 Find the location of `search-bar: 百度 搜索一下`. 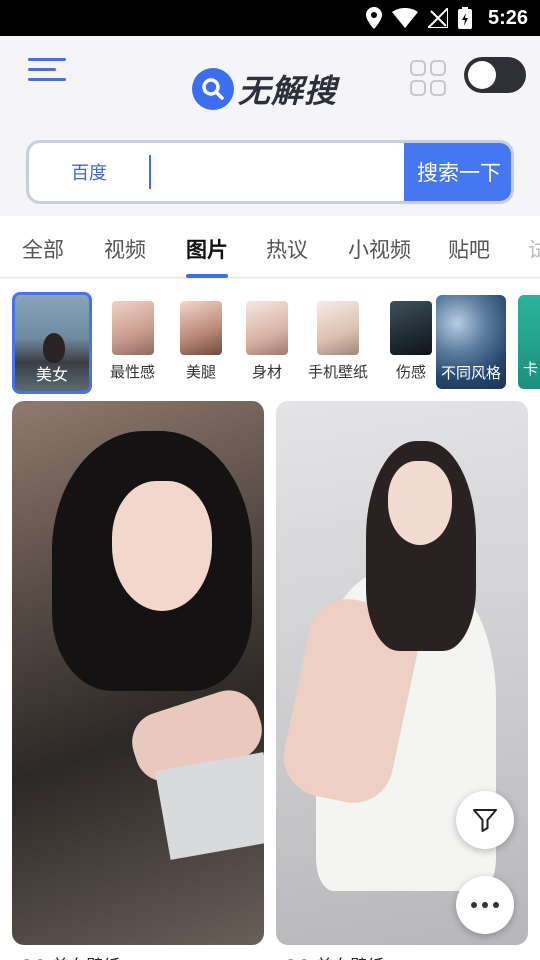

search-bar: 百度 搜索一下 is located at coordinates (270, 172).